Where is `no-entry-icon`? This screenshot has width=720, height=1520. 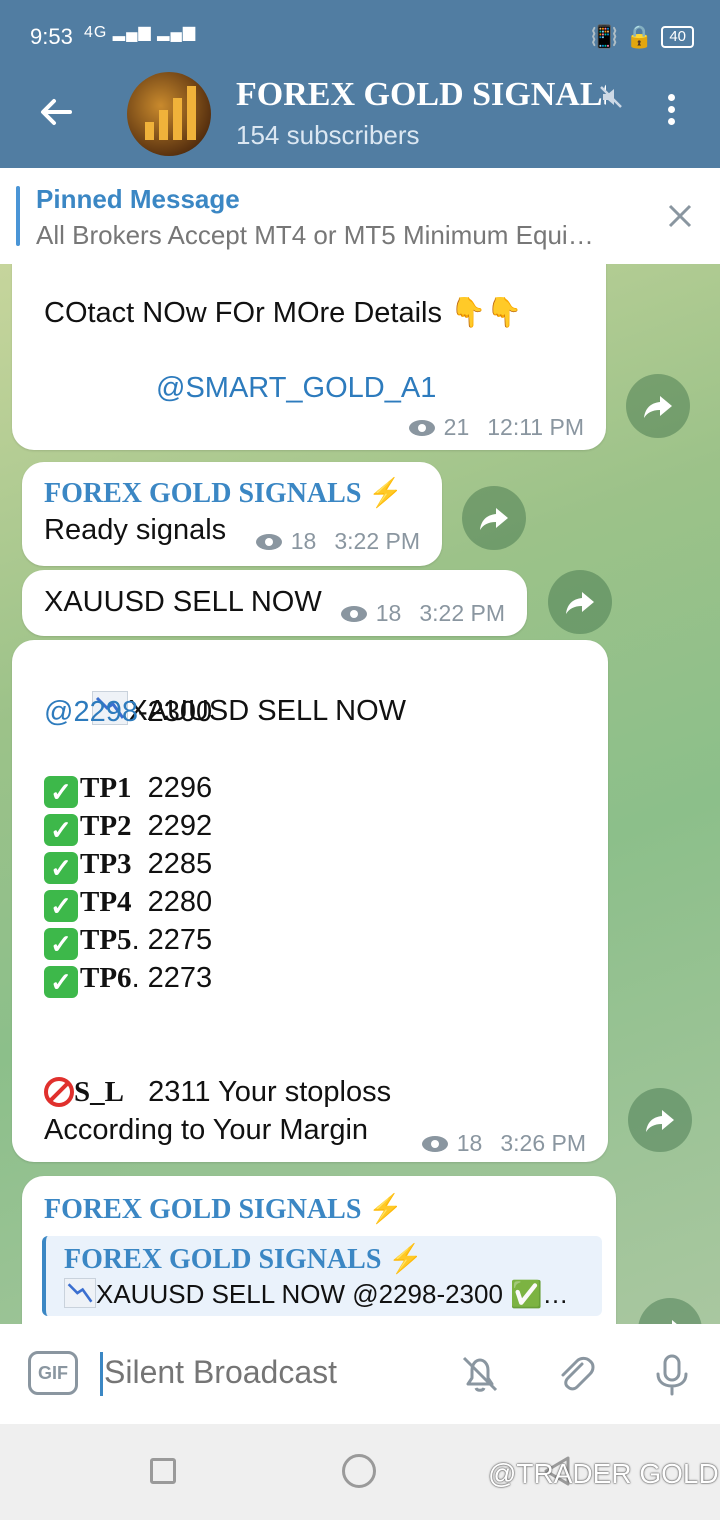
no-entry-icon is located at coordinates (59, 1092).